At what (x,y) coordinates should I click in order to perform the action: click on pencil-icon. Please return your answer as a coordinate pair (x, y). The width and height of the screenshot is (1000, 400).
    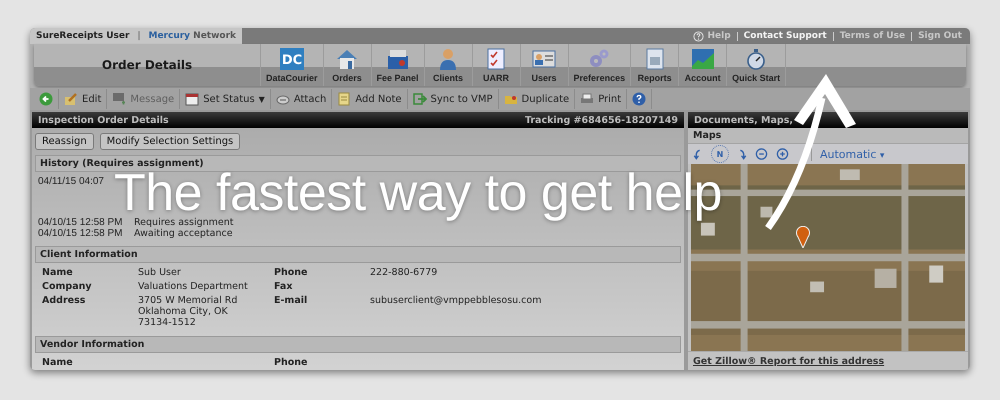
    Looking at the image, I should click on (71, 99).